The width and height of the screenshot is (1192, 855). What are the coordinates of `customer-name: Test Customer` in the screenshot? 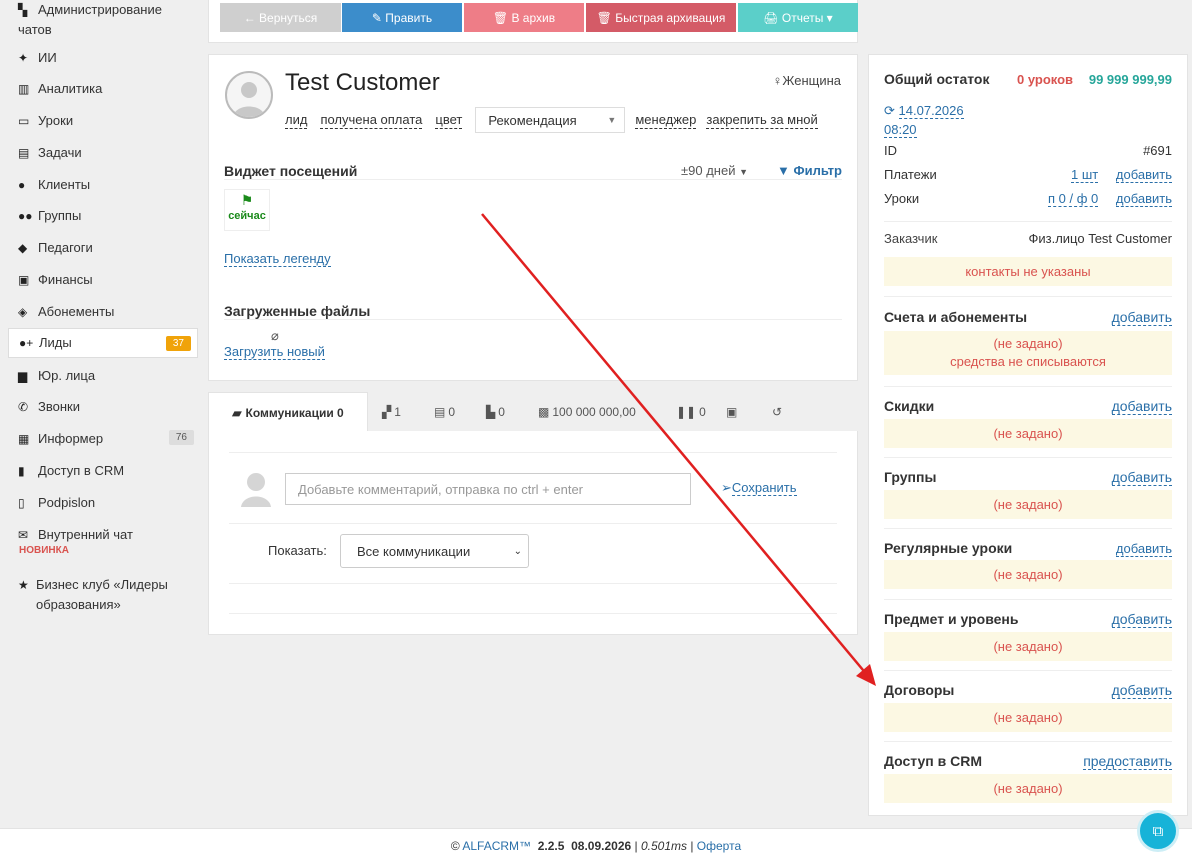 It's located at (362, 82).